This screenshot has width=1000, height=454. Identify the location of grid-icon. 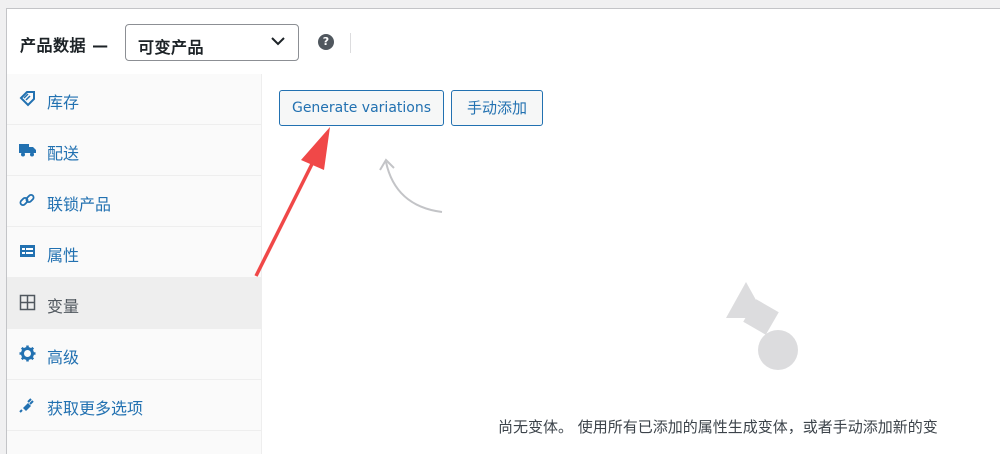
(27, 302).